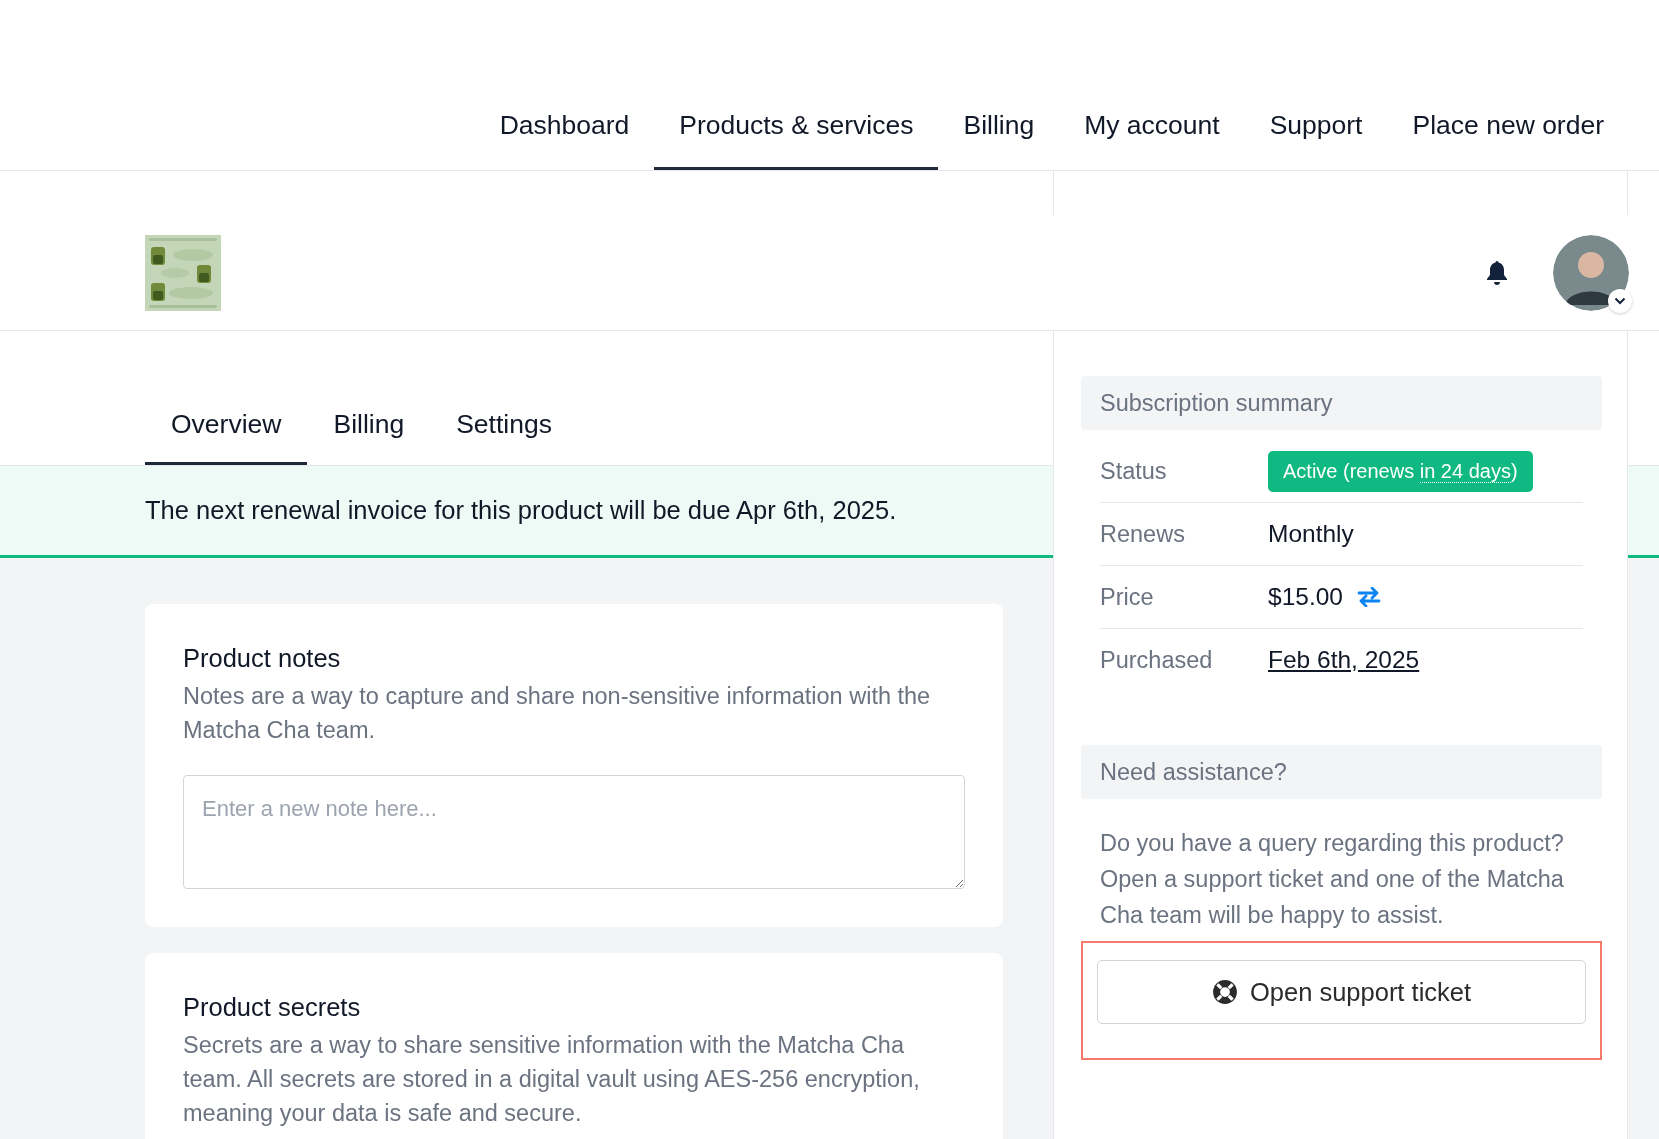 The image size is (1659, 1139). I want to click on notice-text: The next renewal invoice for this product will be due Apr 6th, 2025., so click(521, 510).